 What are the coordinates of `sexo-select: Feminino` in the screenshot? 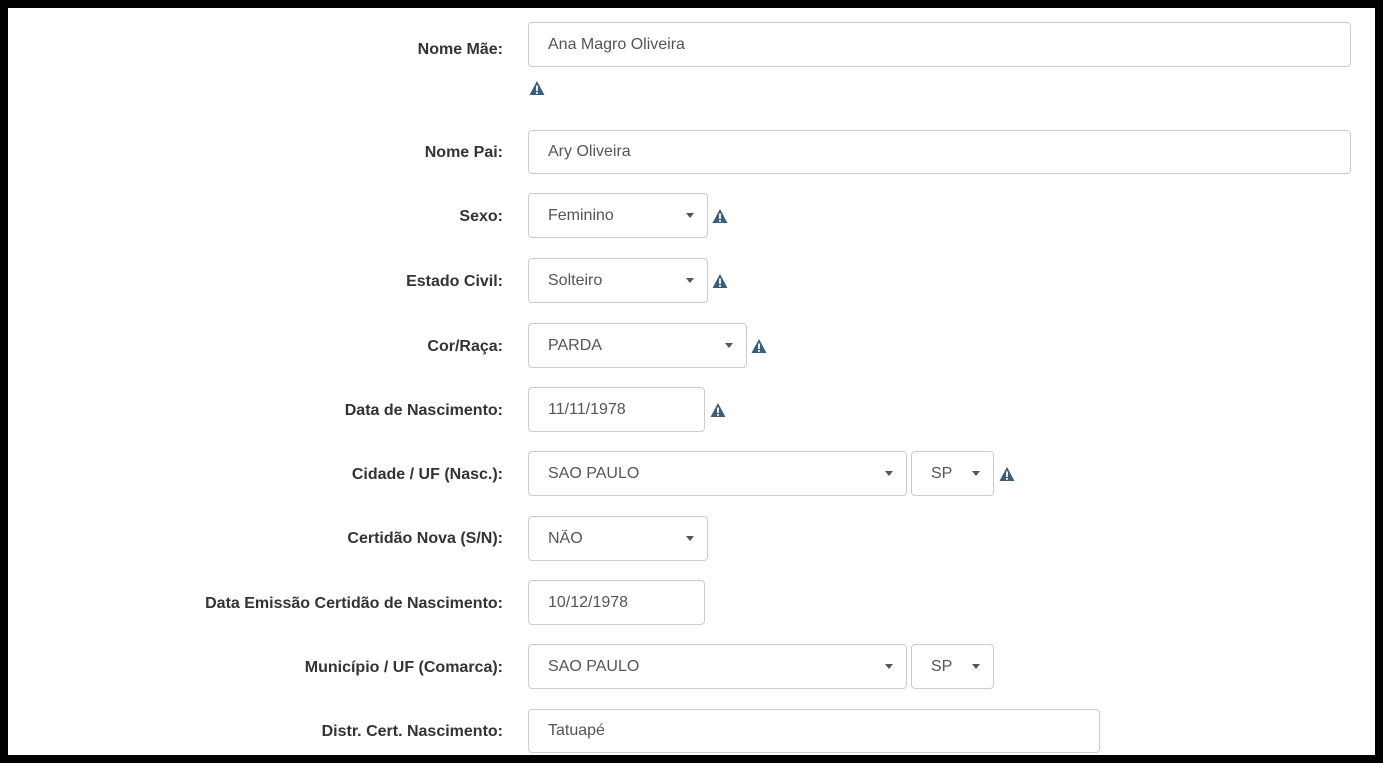 It's located at (618, 215).